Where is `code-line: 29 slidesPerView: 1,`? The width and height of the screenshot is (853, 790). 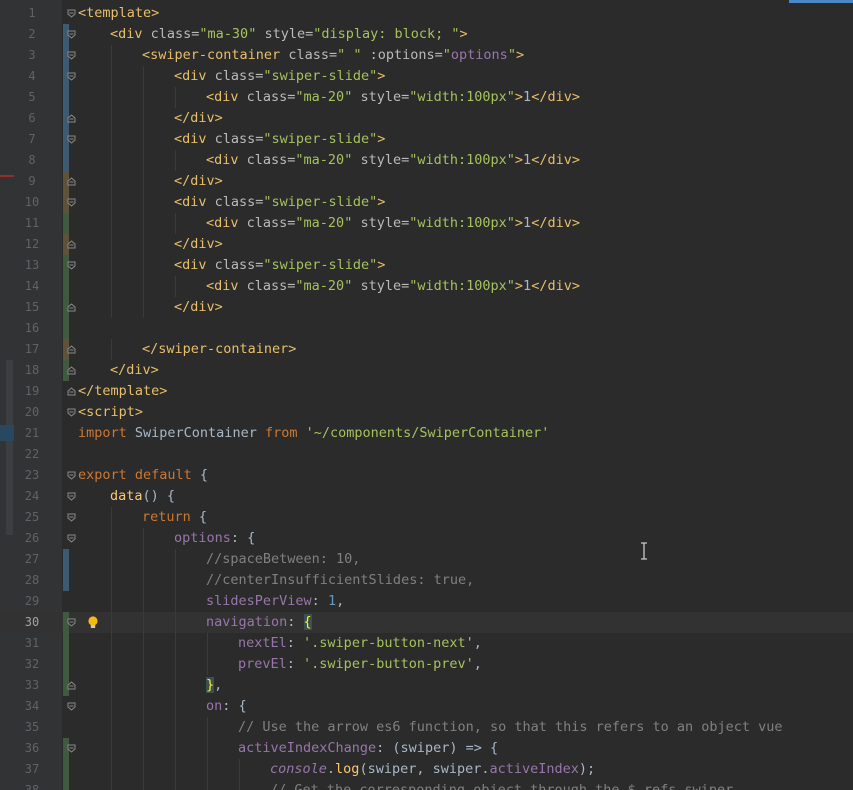 code-line: 29 slidesPerView: 1, is located at coordinates (426, 601).